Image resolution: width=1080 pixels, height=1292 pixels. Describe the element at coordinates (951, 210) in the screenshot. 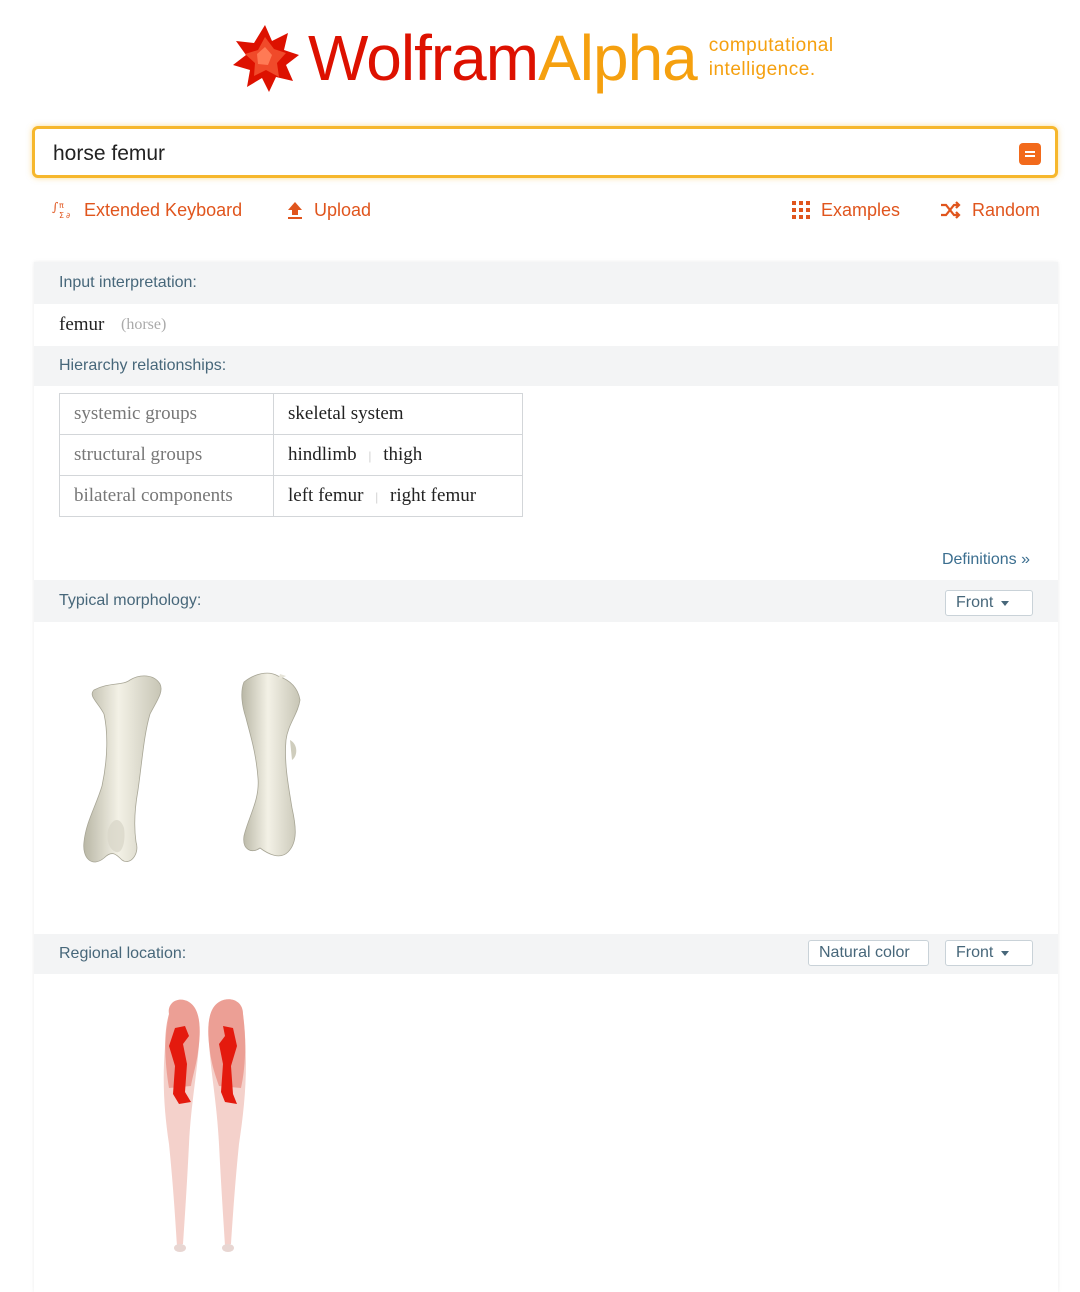

I see `shuffle-icon` at that location.